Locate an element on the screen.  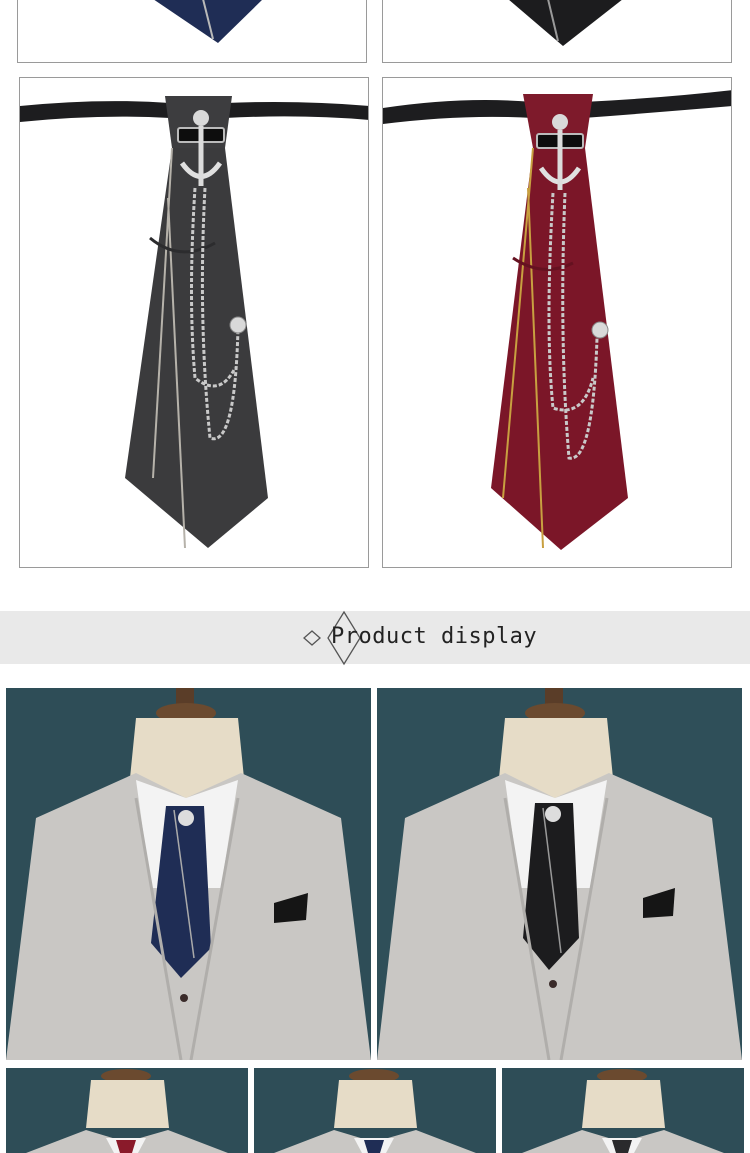
product-frame-navy is located at coordinates (192, 31).